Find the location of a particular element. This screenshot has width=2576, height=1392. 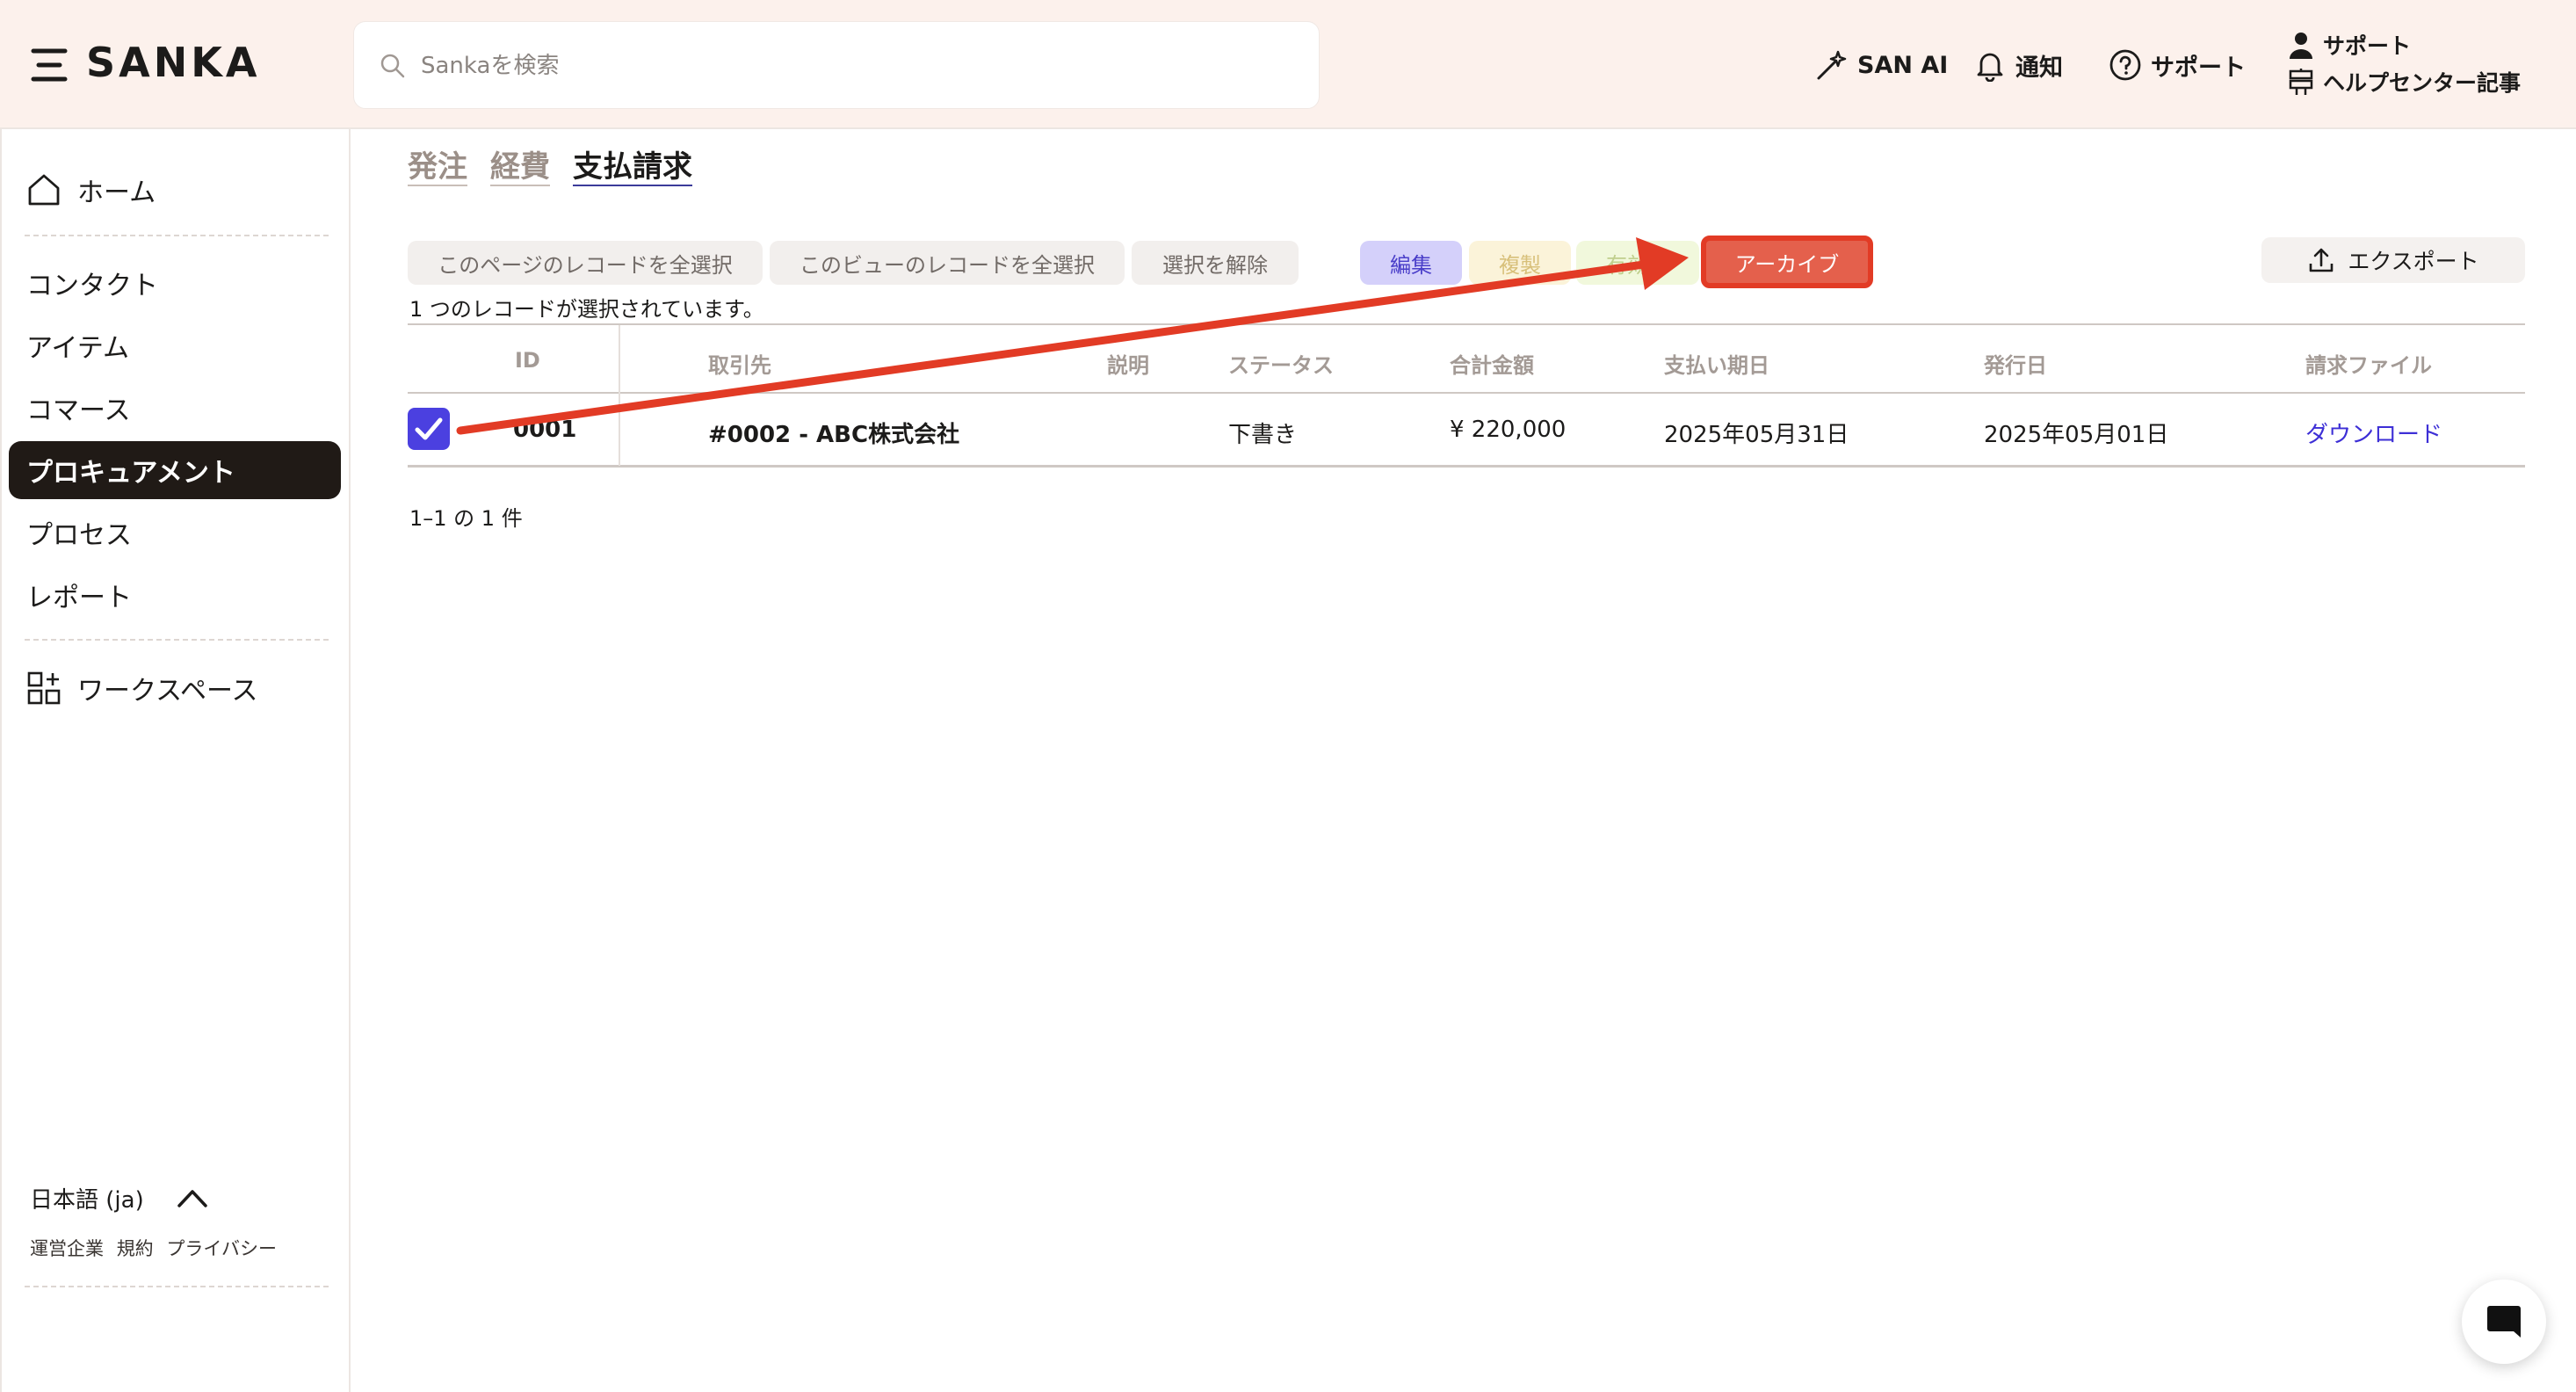

table-header: ID 取引先 説明 ステータス 合計金額 支払い期日 発行日 請求ファイル is located at coordinates (1466, 359).